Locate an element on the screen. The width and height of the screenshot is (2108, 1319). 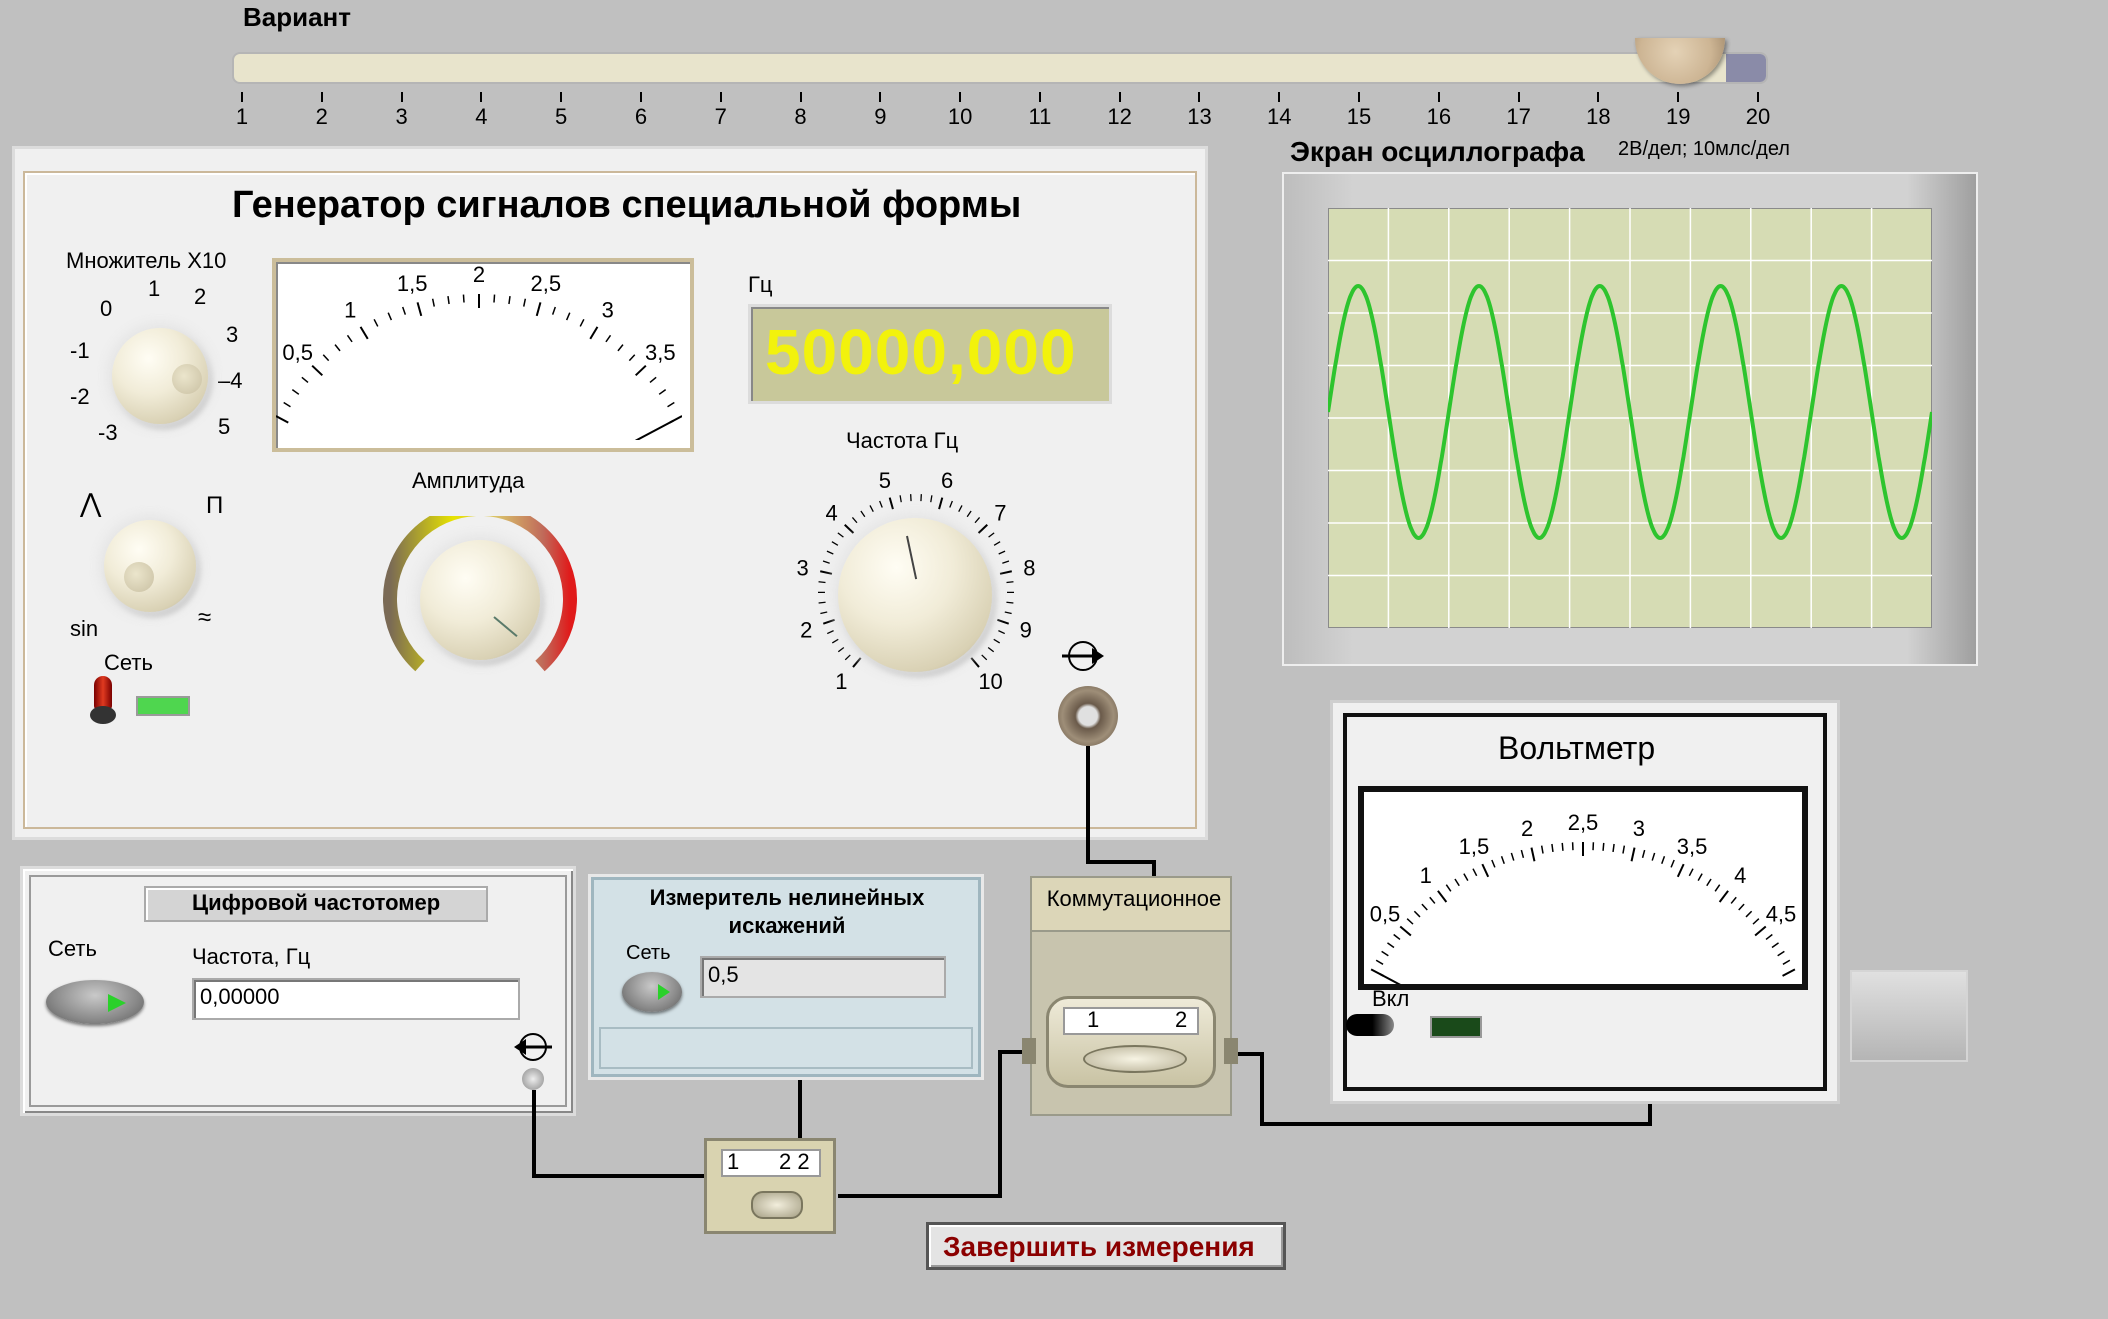
finish-measurements-button: Завершить измерения is located at coordinates (1106, 1246).